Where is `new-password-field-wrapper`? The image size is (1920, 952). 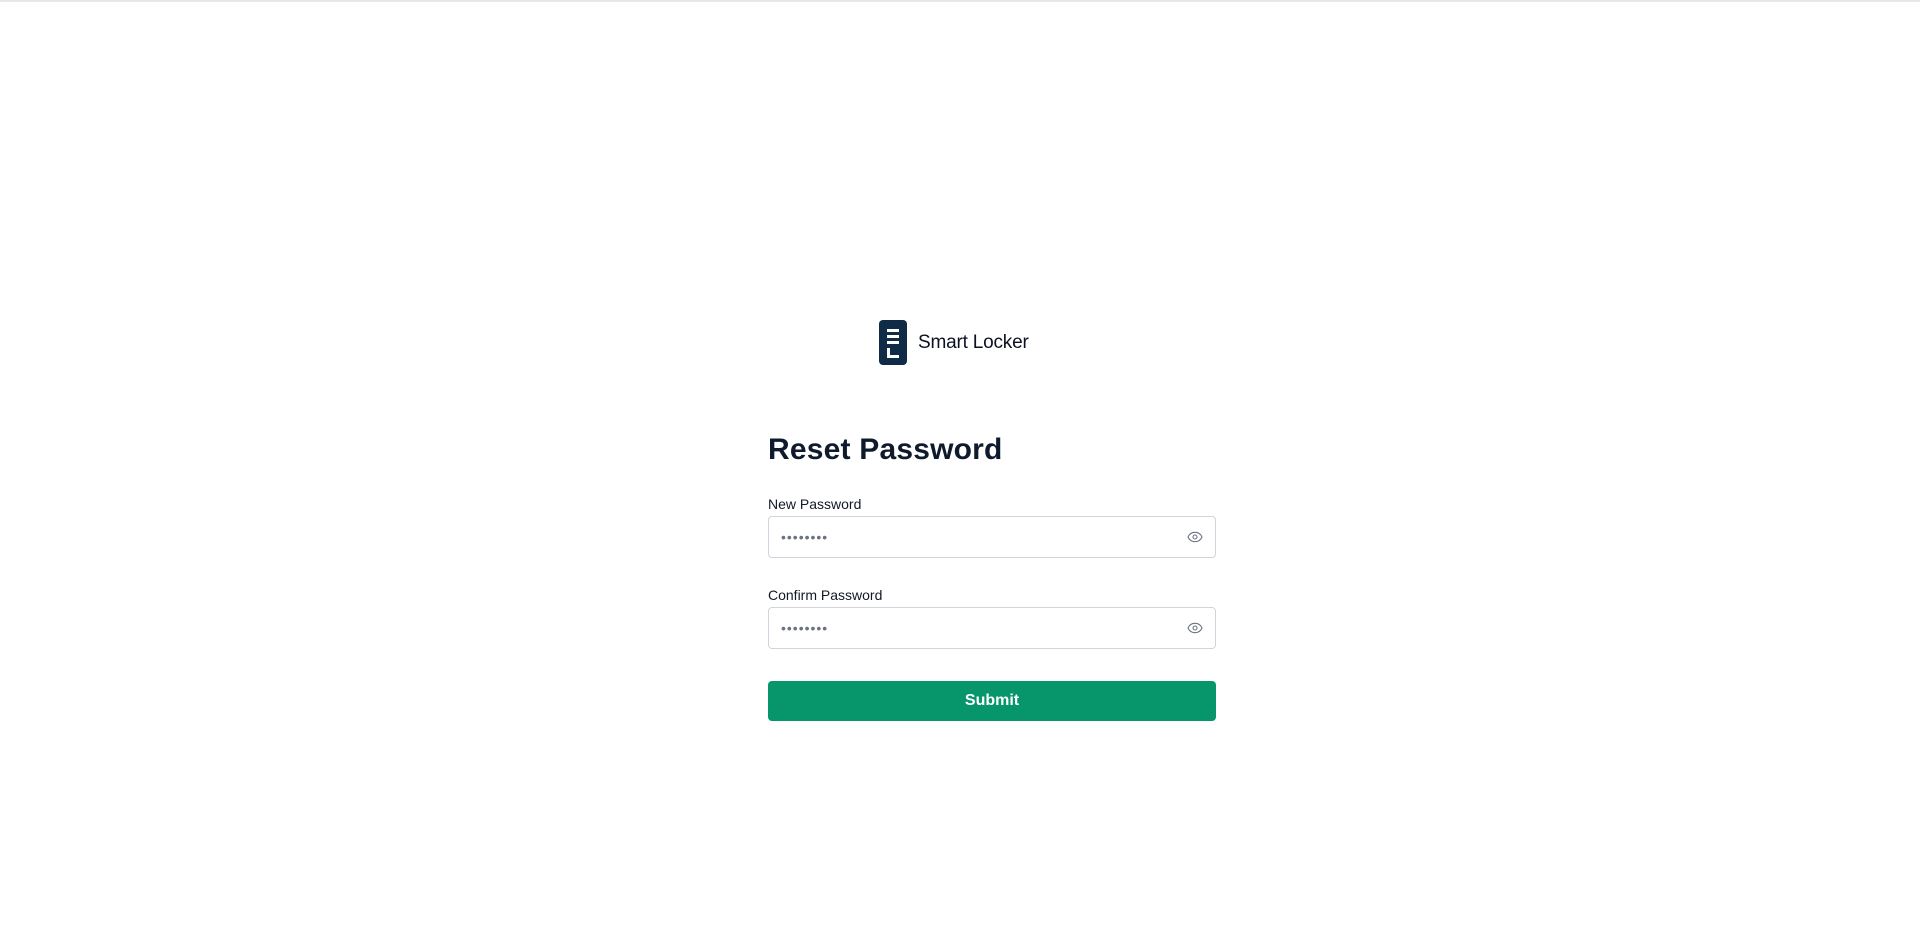 new-password-field-wrapper is located at coordinates (992, 537).